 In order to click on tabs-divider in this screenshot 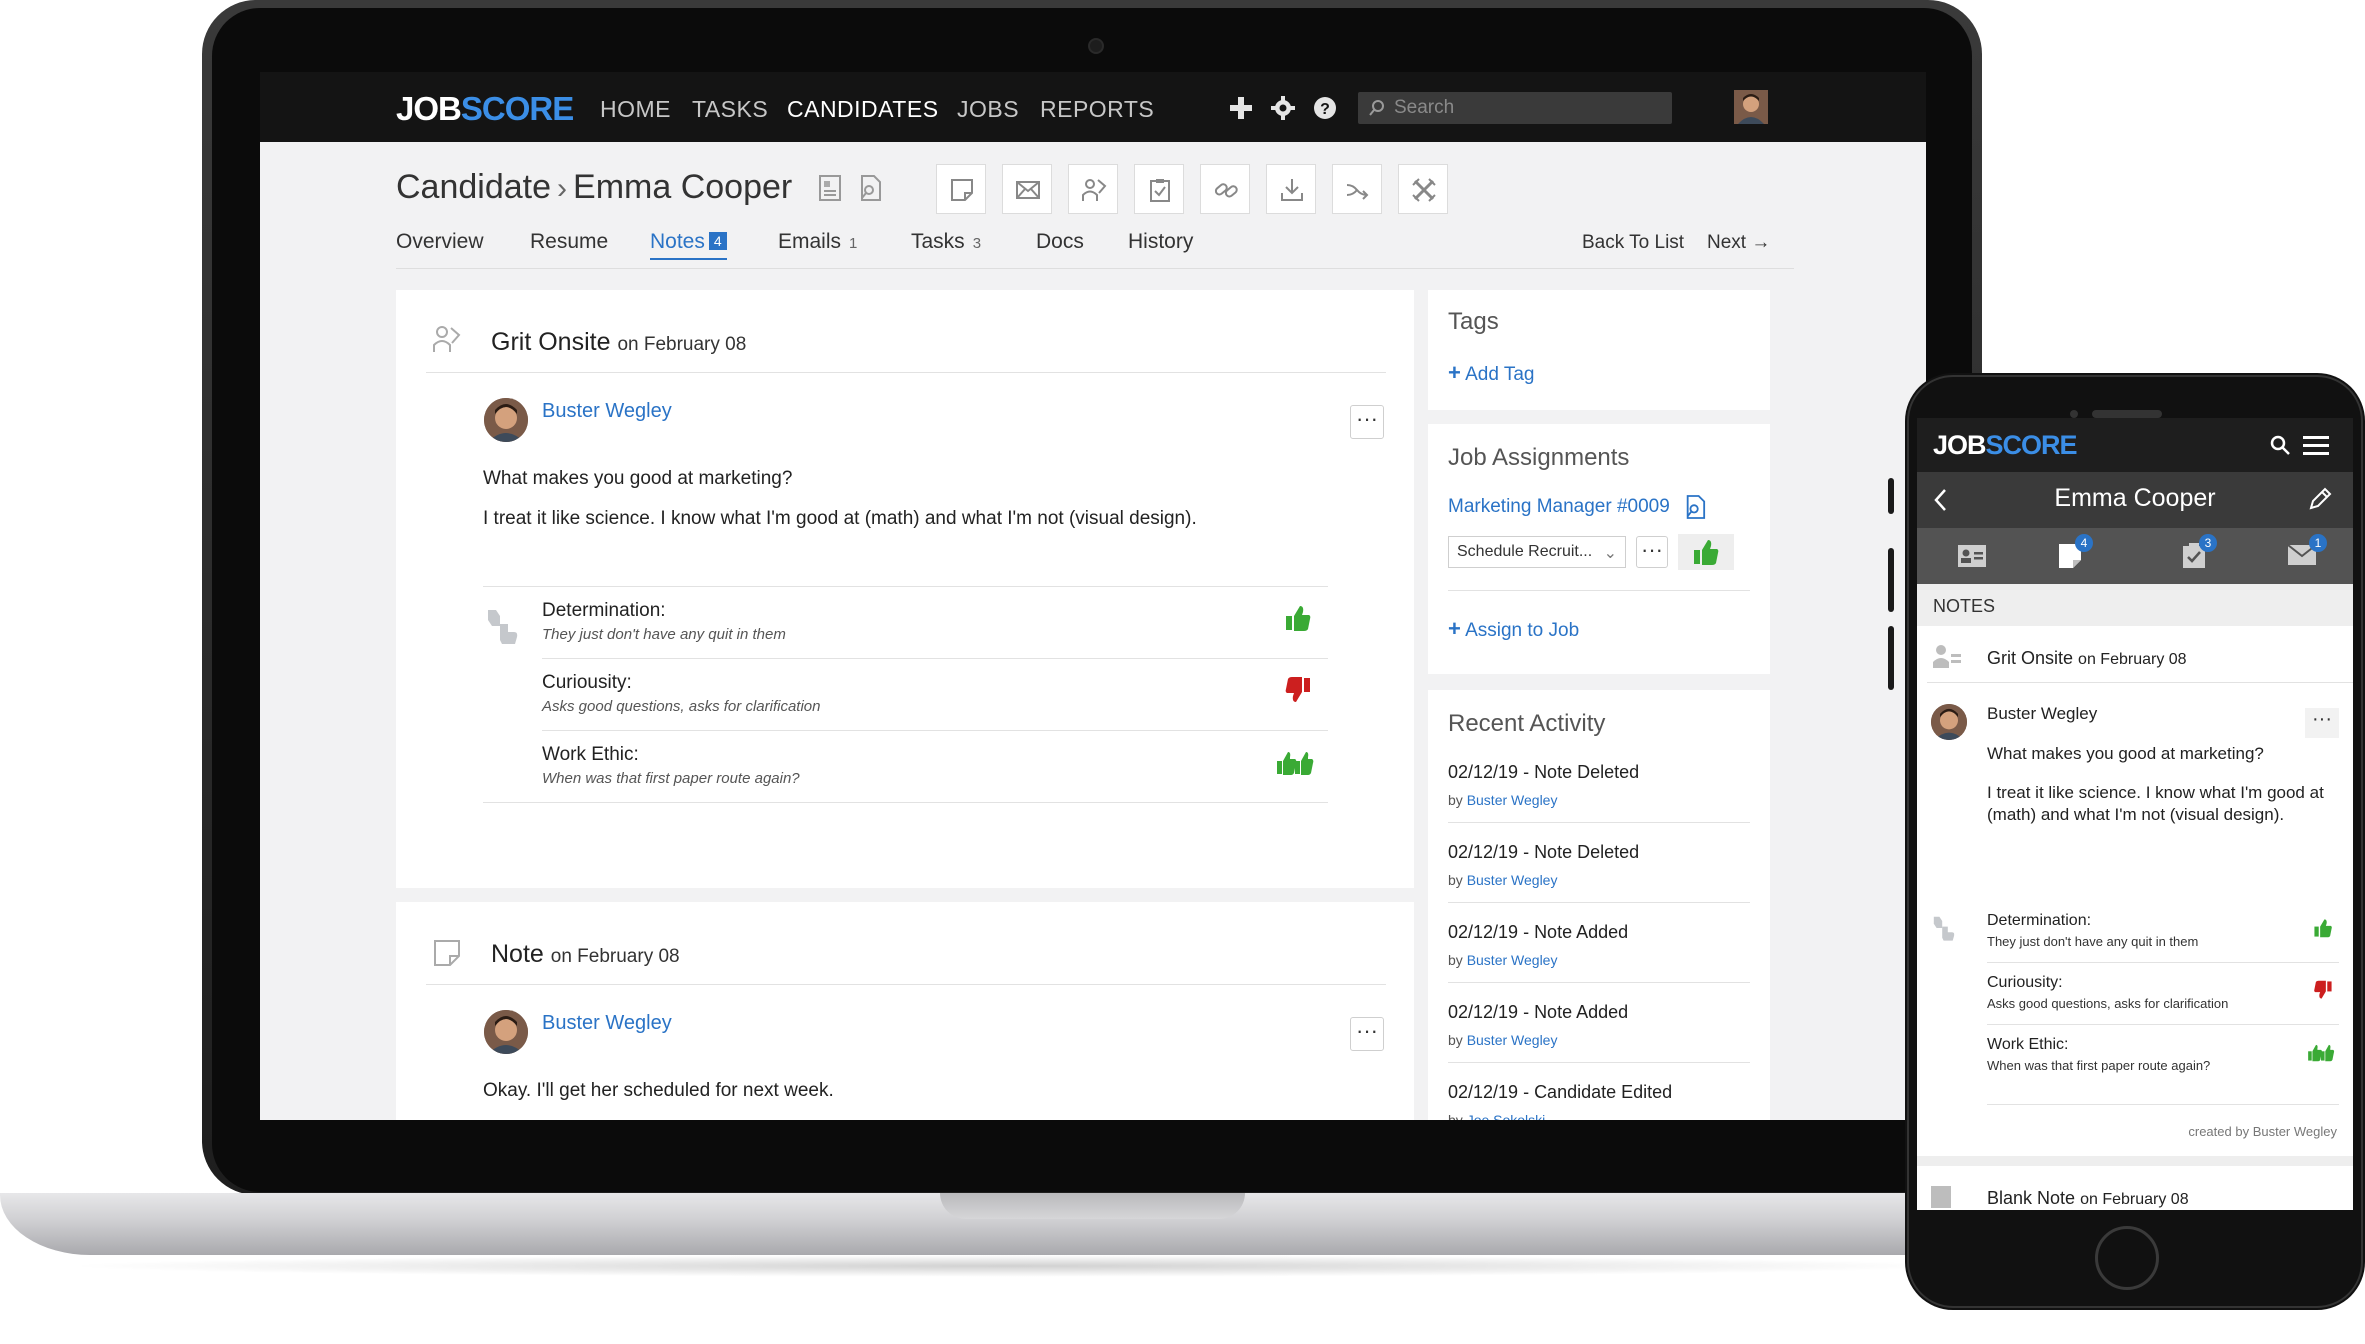, I will do `click(1095, 268)`.